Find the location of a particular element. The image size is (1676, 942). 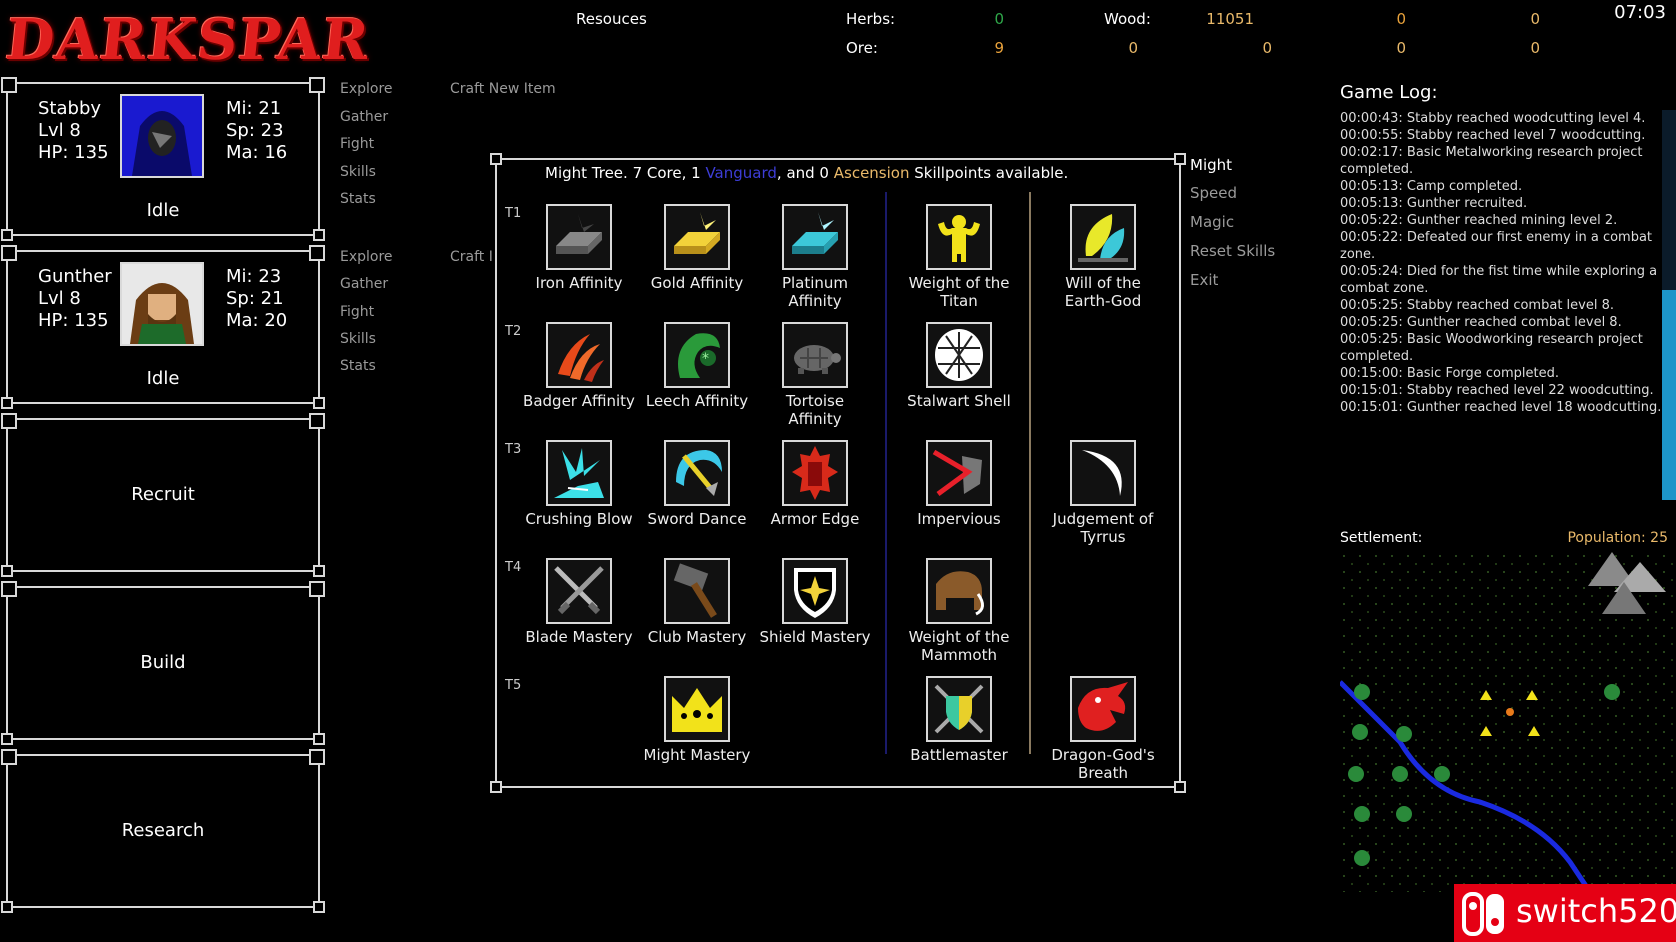

tab-speed: Speed is located at coordinates (1213, 193).